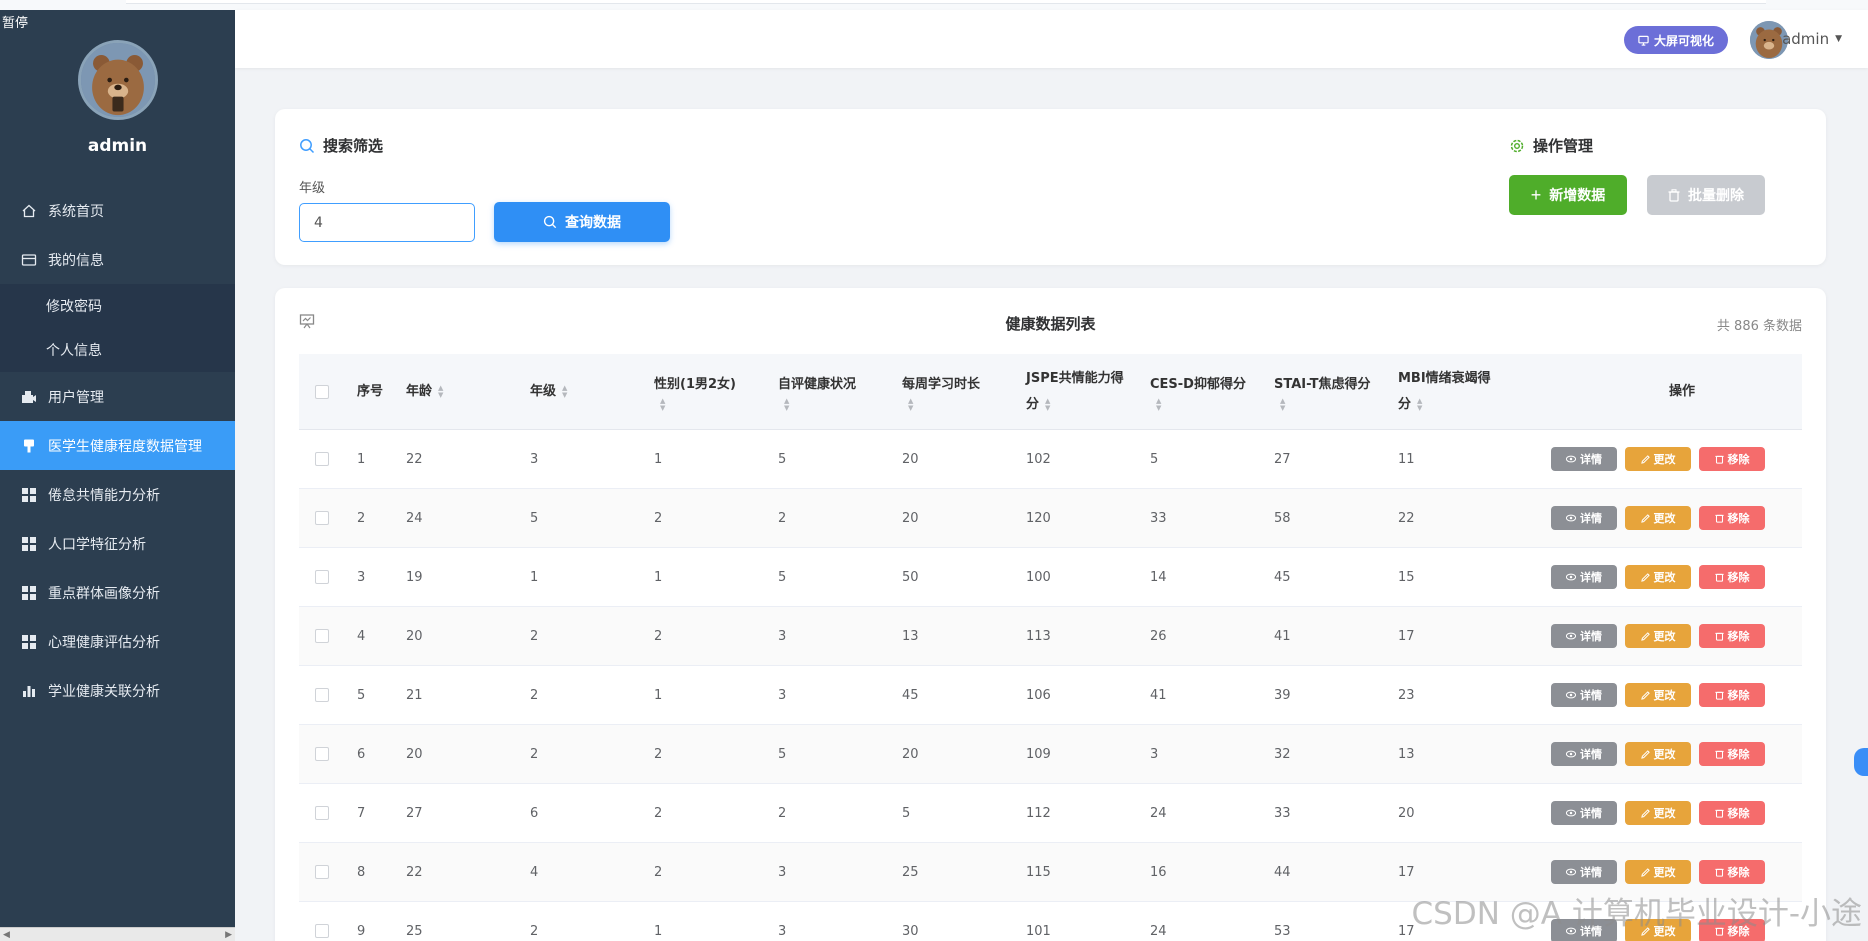  I want to click on query-button: 查询数据, so click(582, 222).